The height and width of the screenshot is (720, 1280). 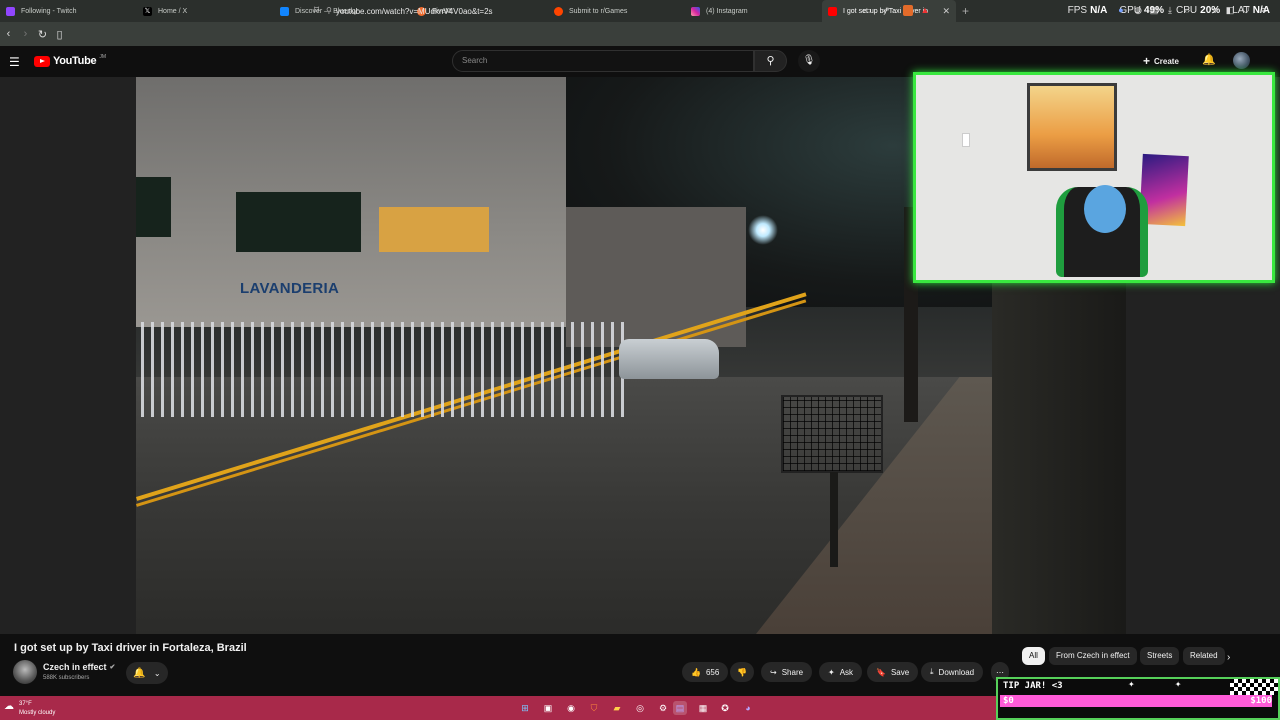 What do you see at coordinates (925, 10) in the screenshot?
I see `rewards-icon: ▲` at bounding box center [925, 10].